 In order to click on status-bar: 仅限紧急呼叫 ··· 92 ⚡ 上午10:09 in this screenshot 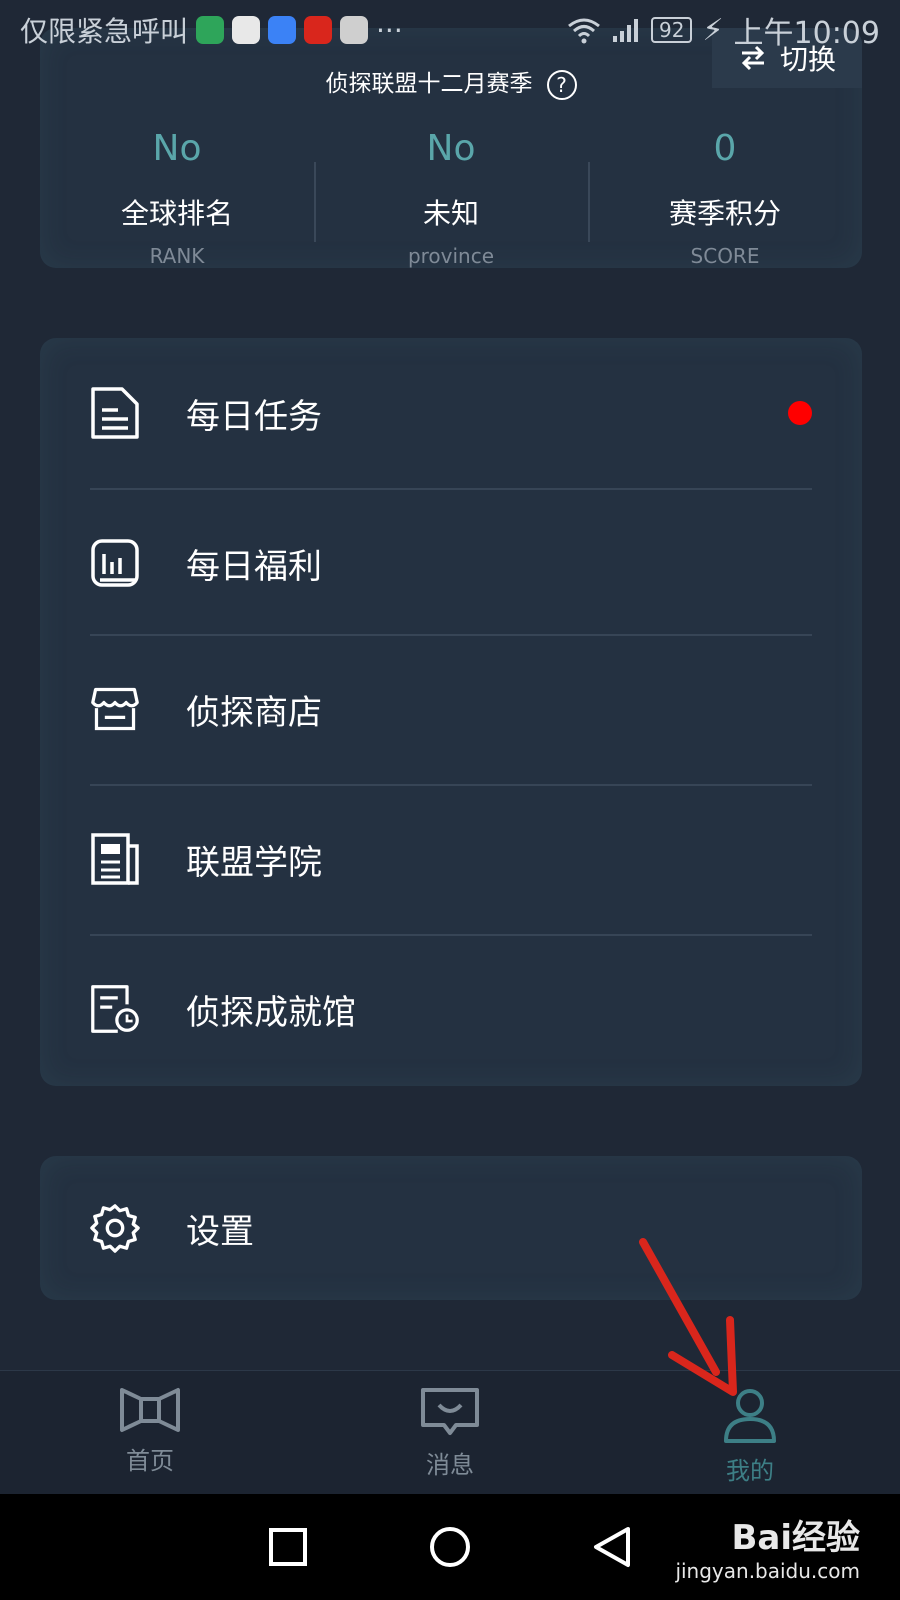, I will do `click(450, 30)`.